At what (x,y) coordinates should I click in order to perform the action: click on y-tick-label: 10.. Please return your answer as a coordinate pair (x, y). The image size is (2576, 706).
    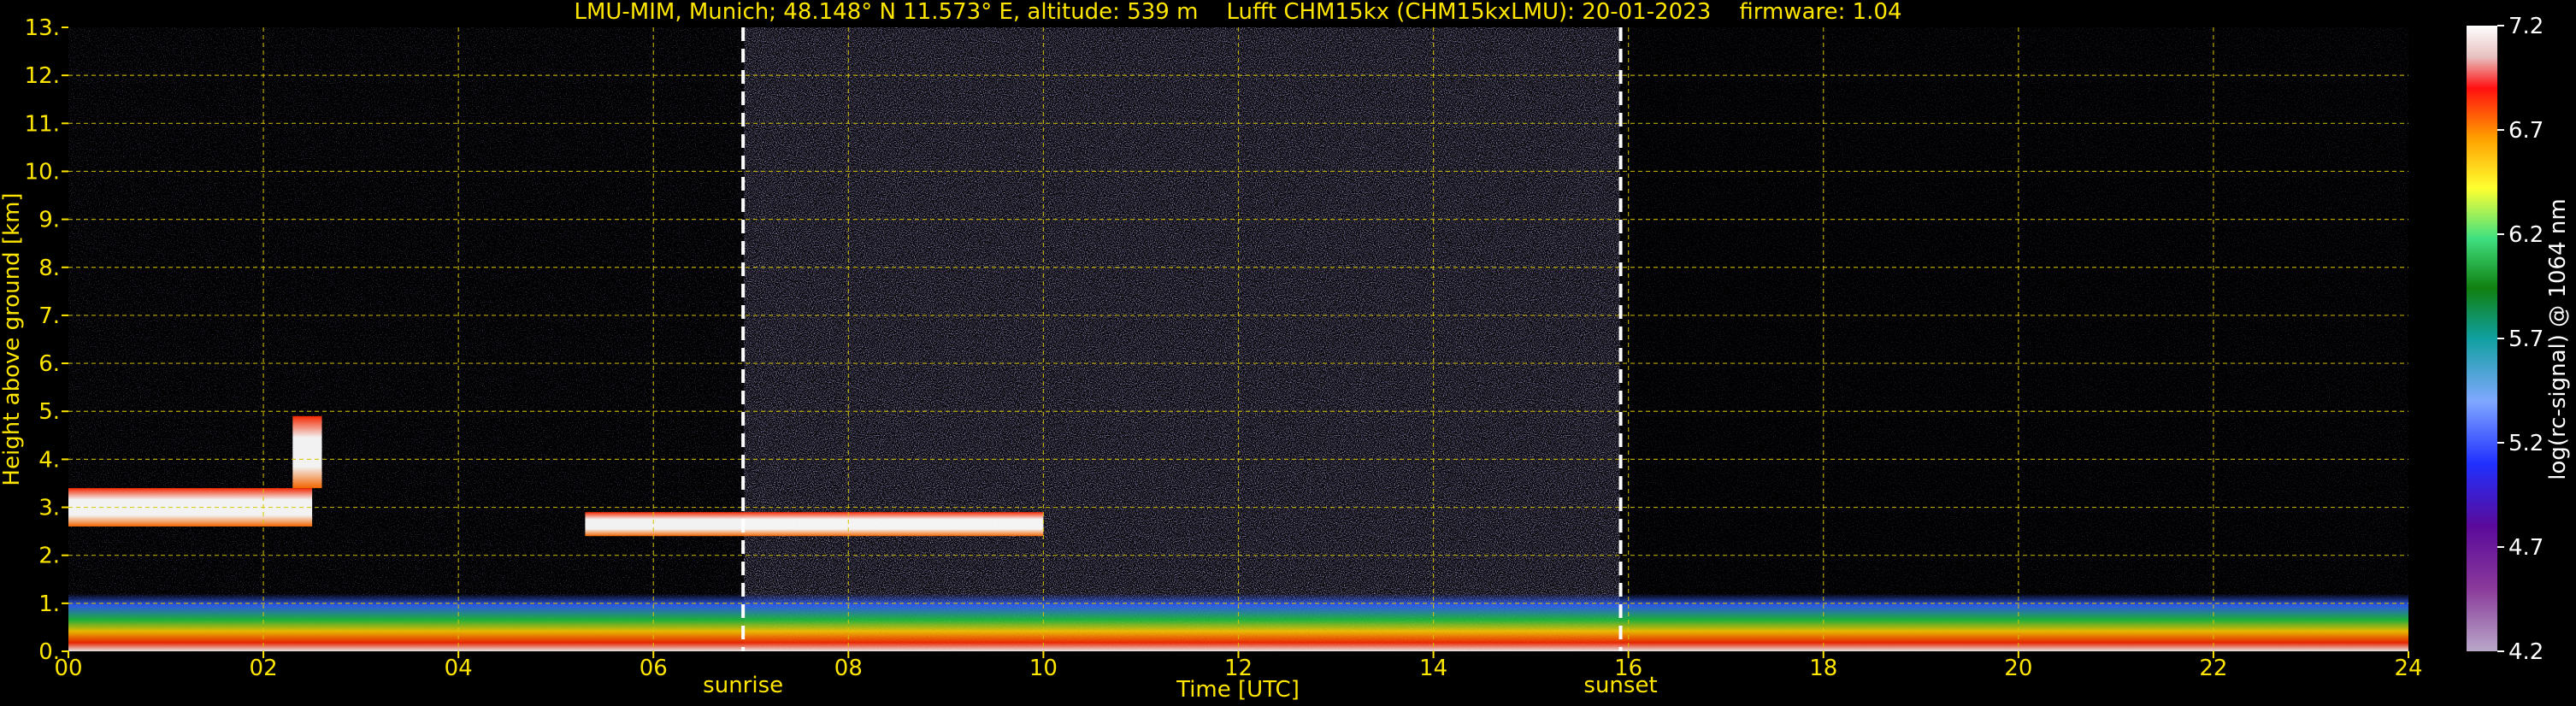
    Looking at the image, I should click on (42, 172).